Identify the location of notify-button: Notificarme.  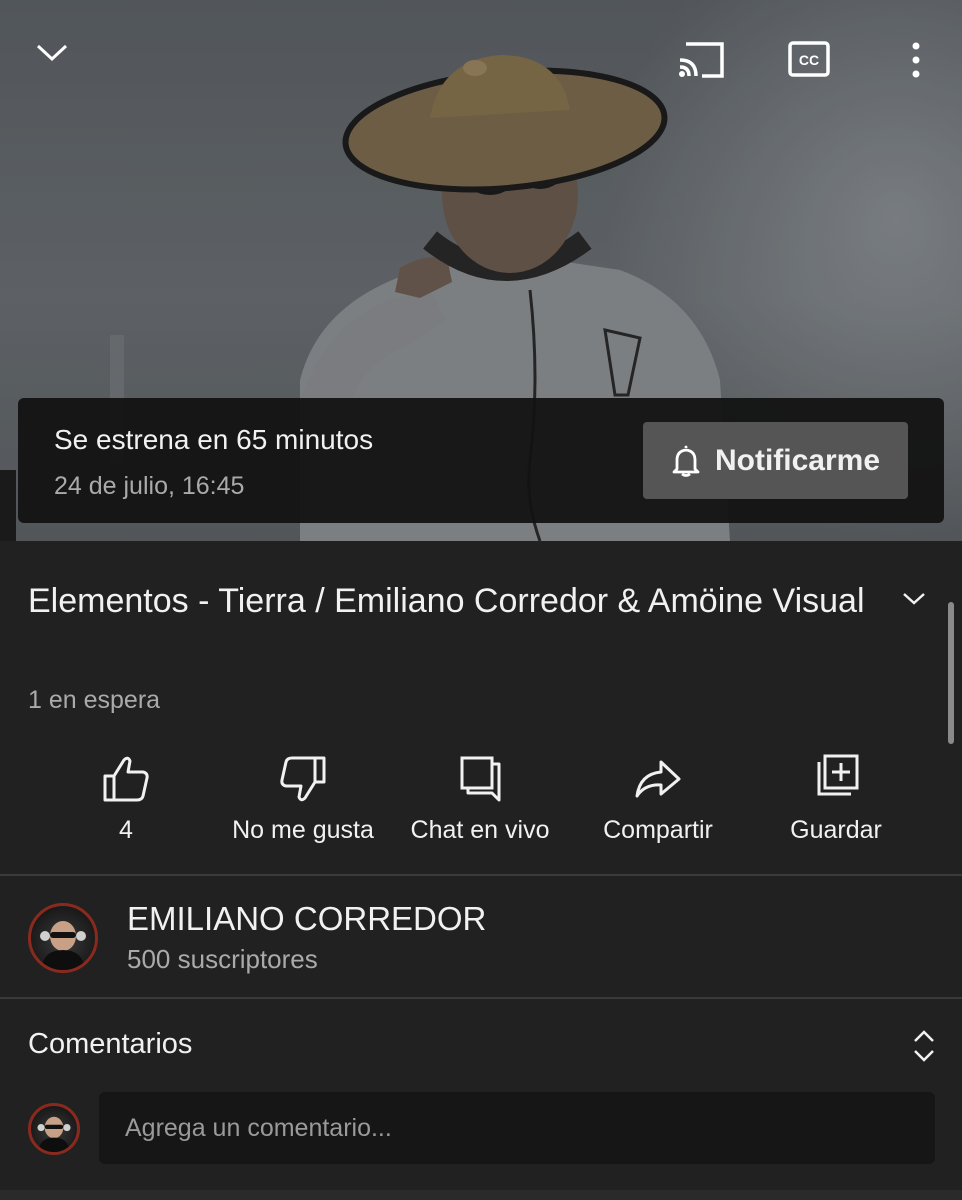
(775, 460).